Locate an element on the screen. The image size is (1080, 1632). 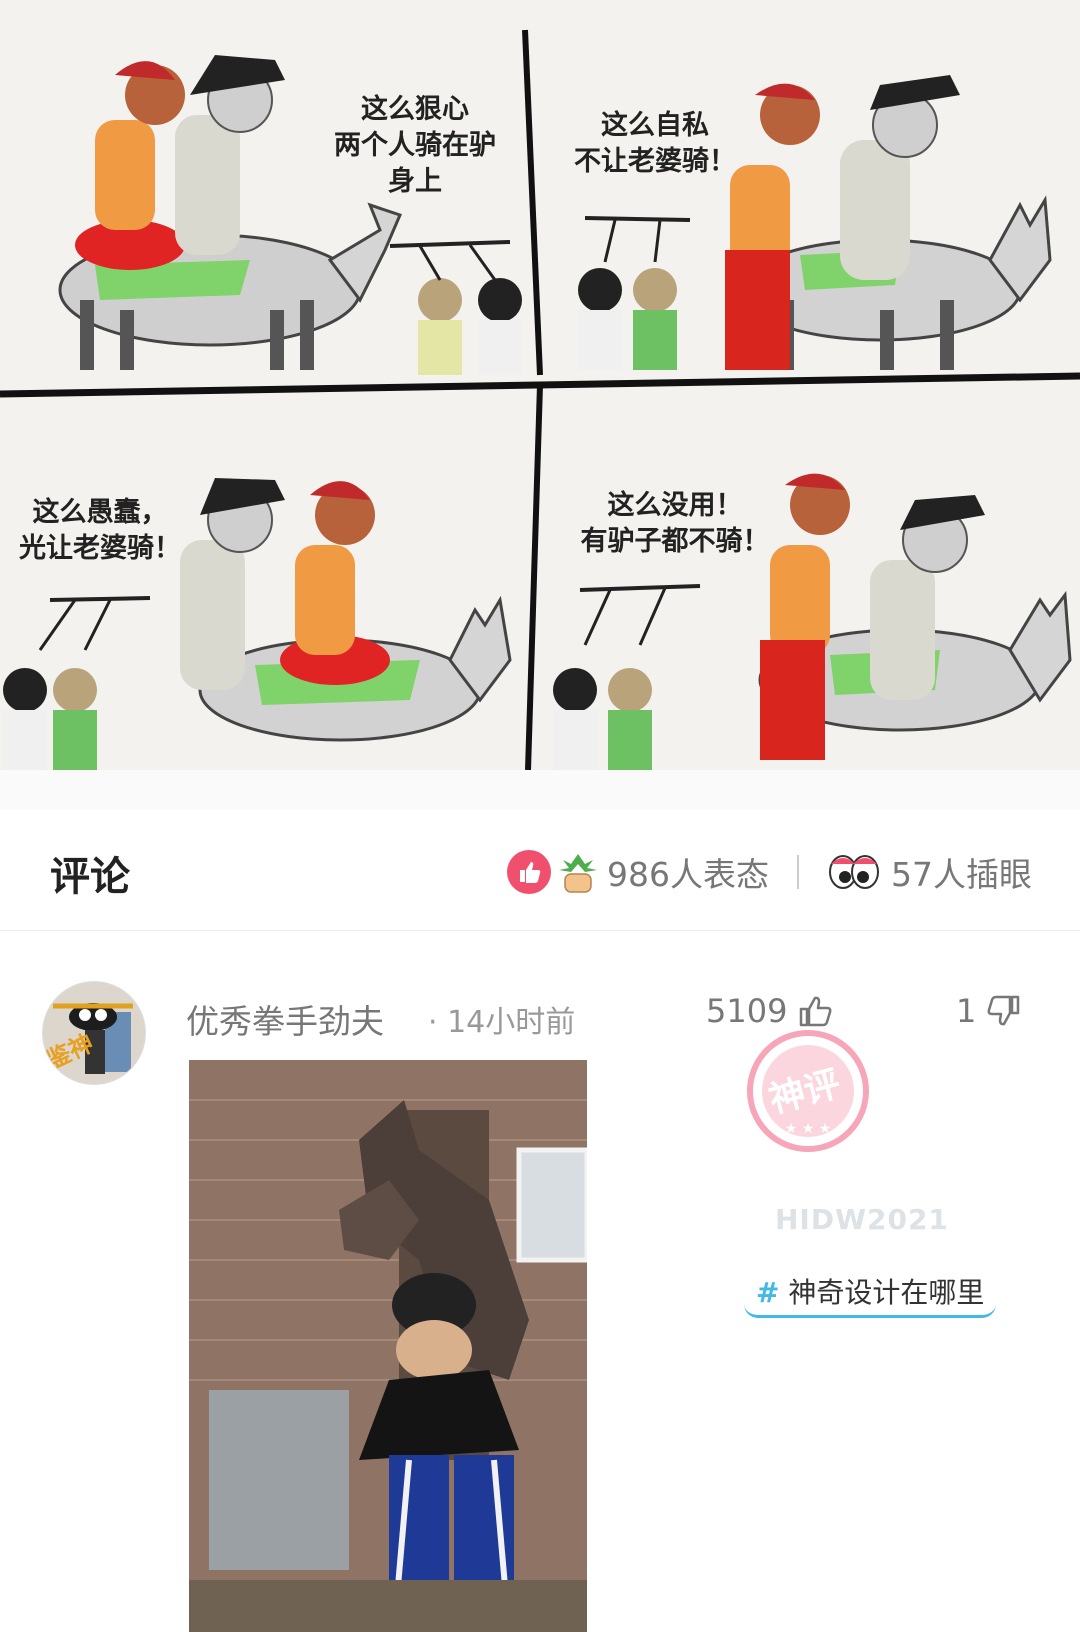
speech-line: 这么狠心 is located at coordinates (415, 109).